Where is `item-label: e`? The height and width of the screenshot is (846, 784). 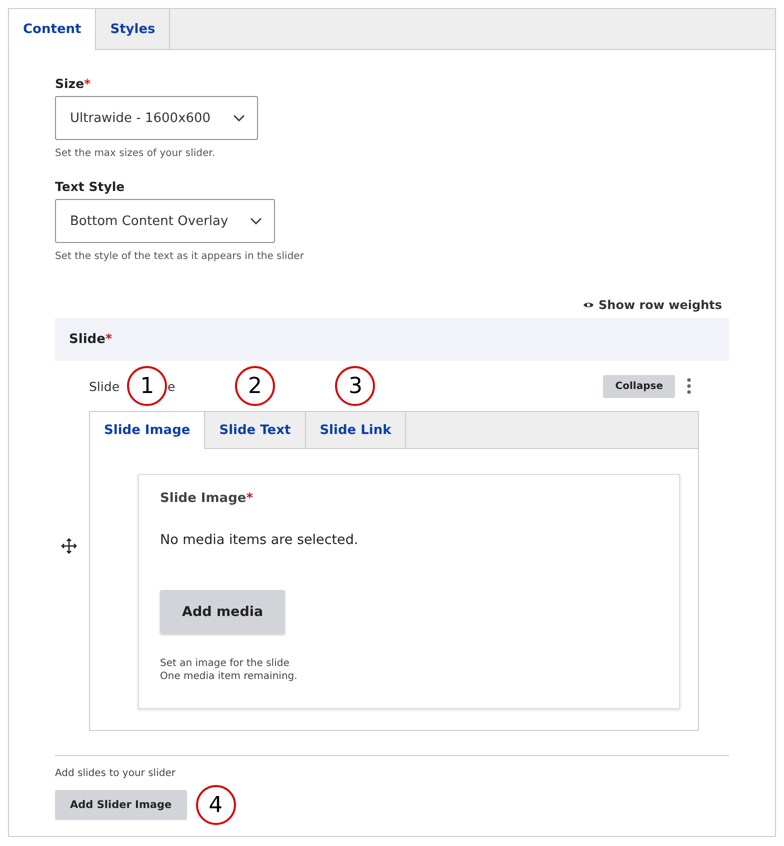
item-label: e is located at coordinates (172, 386).